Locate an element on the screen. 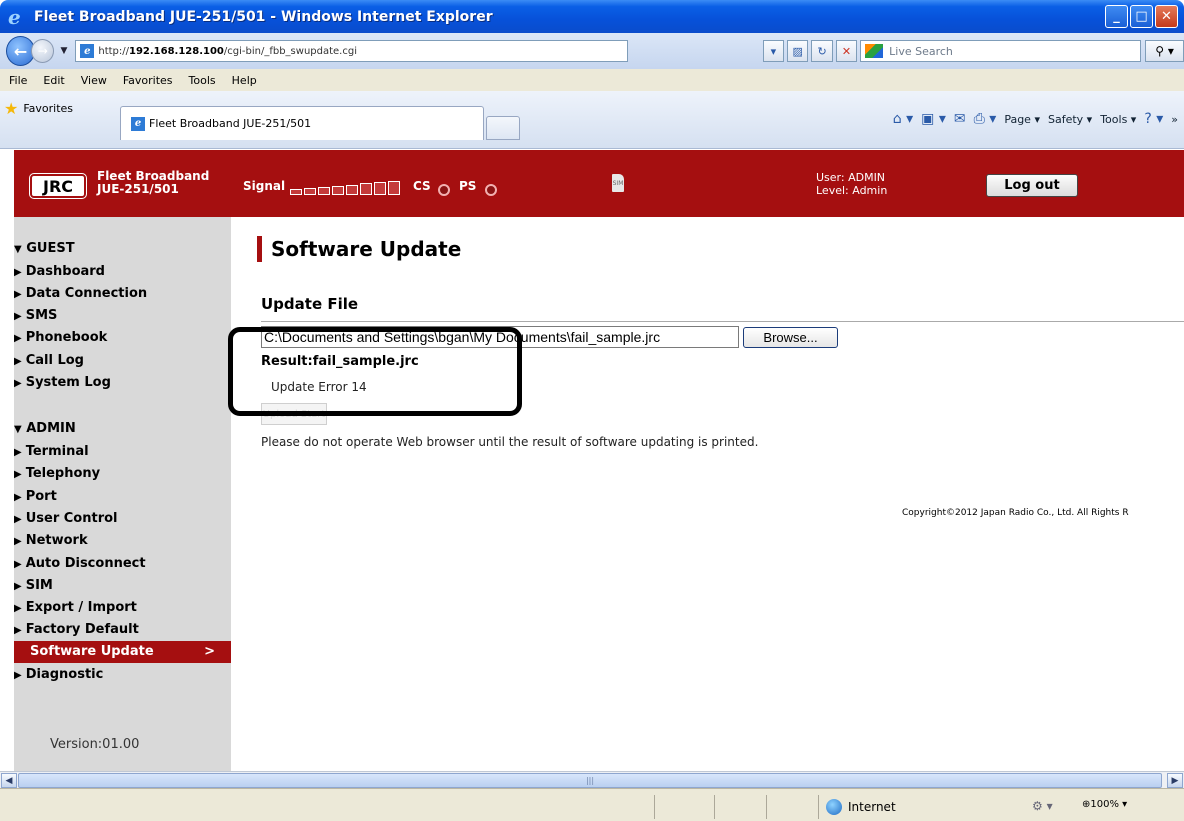  product-line2: JUE-251/501 is located at coordinates (138, 189).